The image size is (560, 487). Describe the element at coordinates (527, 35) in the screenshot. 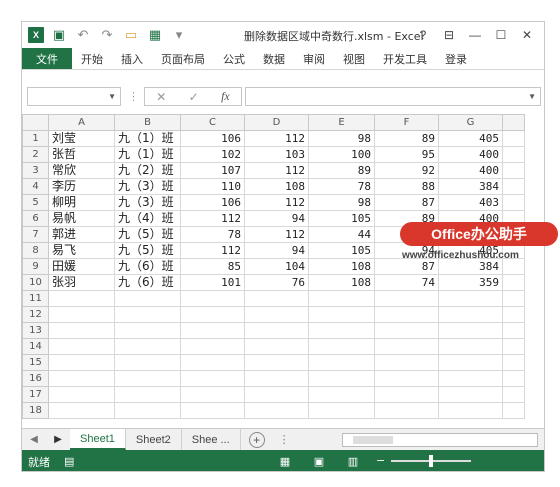

I see `close-button: ✕` at that location.